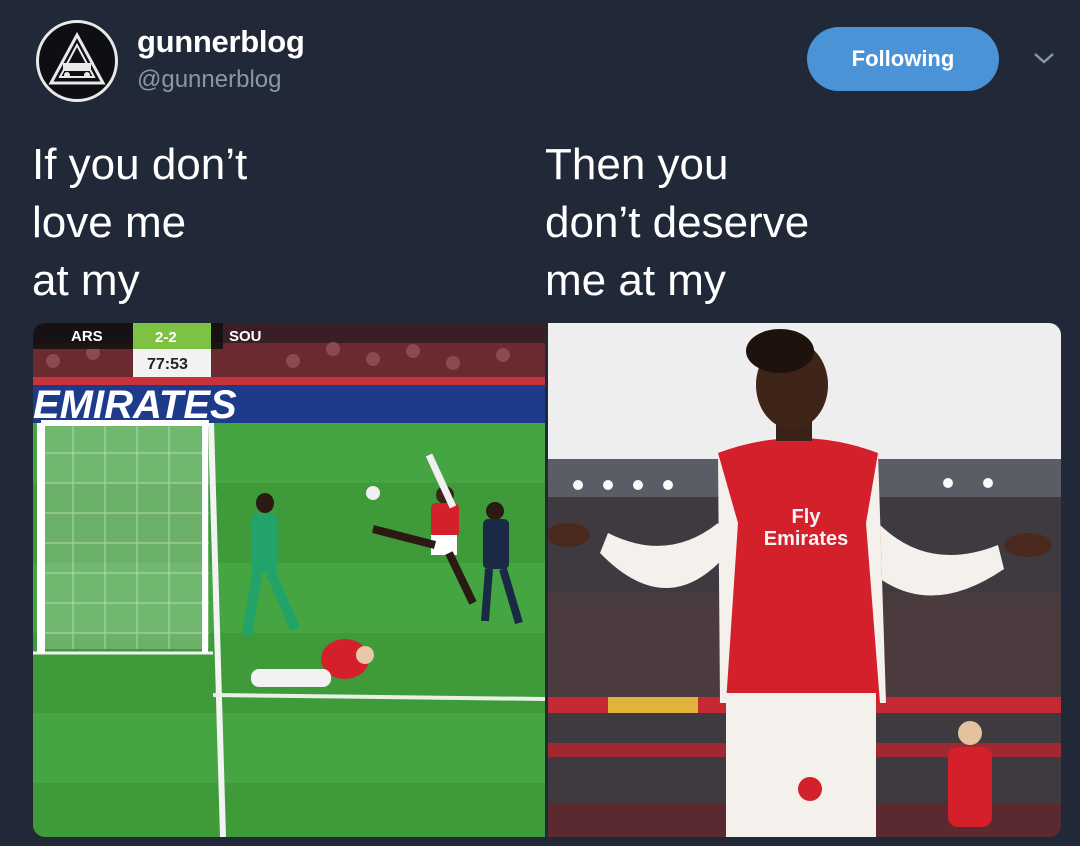 Image resolution: width=1080 pixels, height=846 pixels. I want to click on chevron-down-icon, so click(1044, 58).